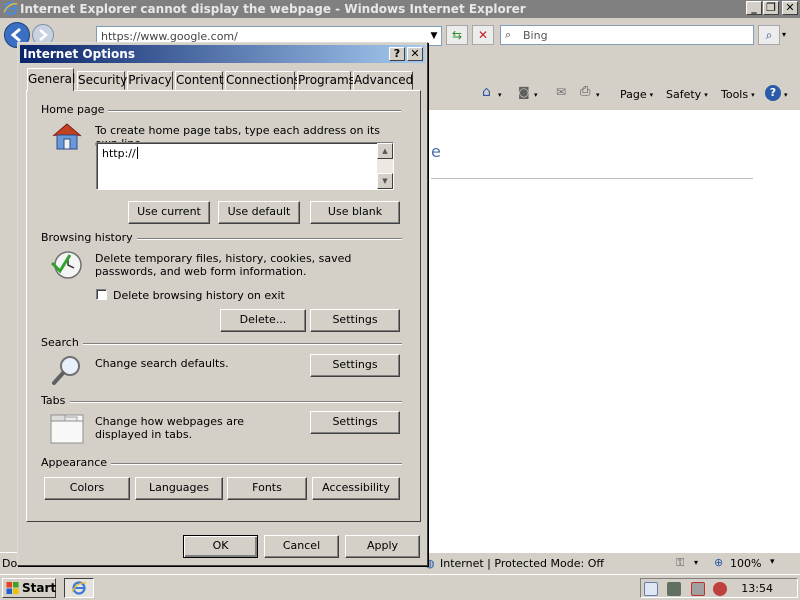  What do you see at coordinates (79, 54) in the screenshot?
I see `dialog-title: Internet Options` at bounding box center [79, 54].